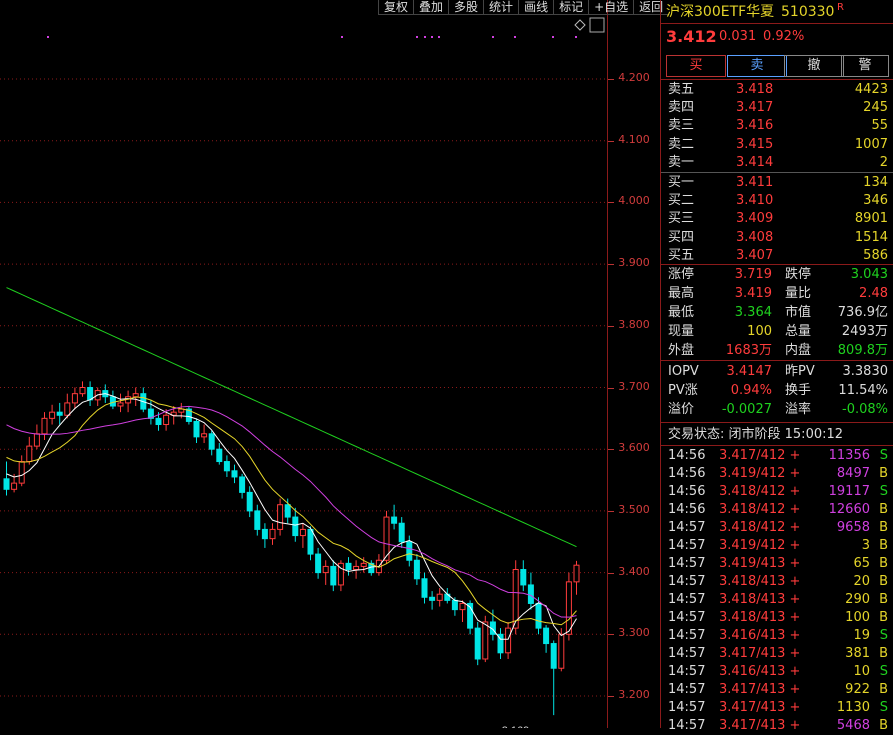 The image size is (893, 735). Describe the element at coordinates (681, 162) in the screenshot. I see `orderbook-level: 卖一` at that location.